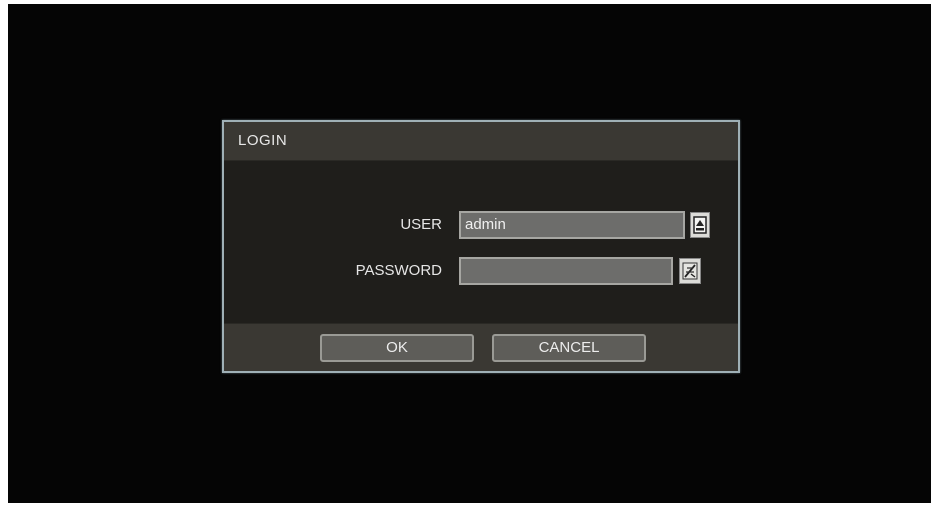  I want to click on virtual-keyboard-icon, so click(690, 271).